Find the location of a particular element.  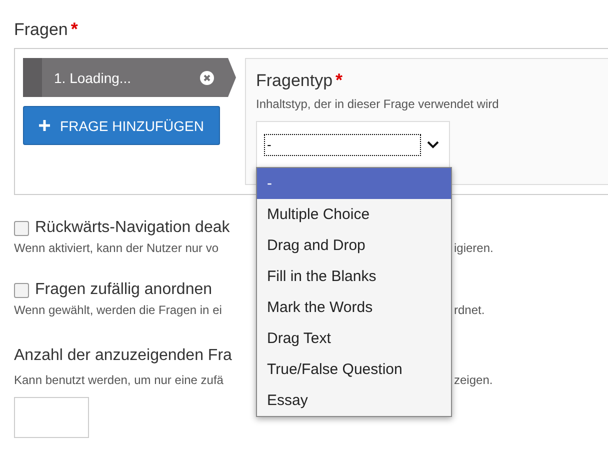

add-question-button: FRAGE HINZUFÜGEN is located at coordinates (121, 125).